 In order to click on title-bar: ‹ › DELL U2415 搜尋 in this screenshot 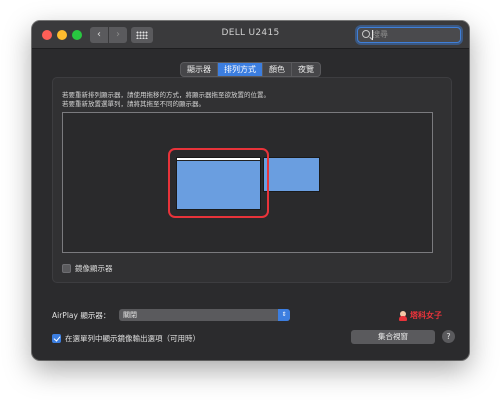, I will do `click(250, 35)`.